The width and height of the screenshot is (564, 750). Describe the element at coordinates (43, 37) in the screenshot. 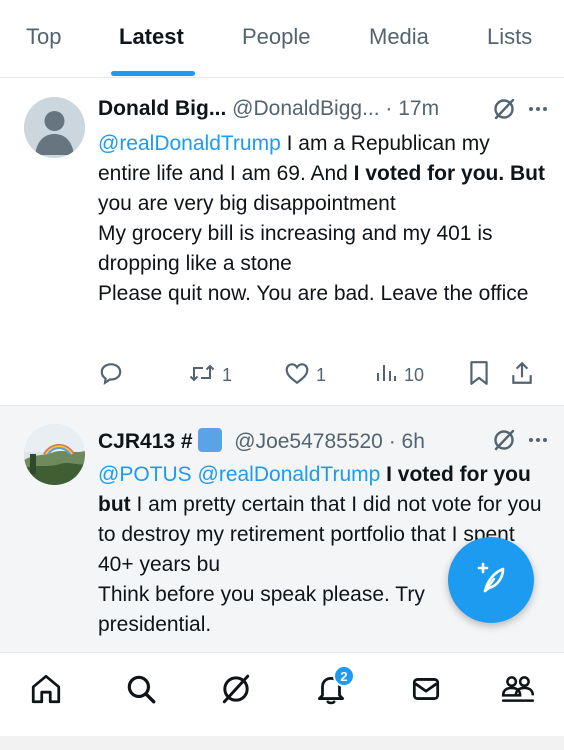

I see `tab-top: Top` at that location.